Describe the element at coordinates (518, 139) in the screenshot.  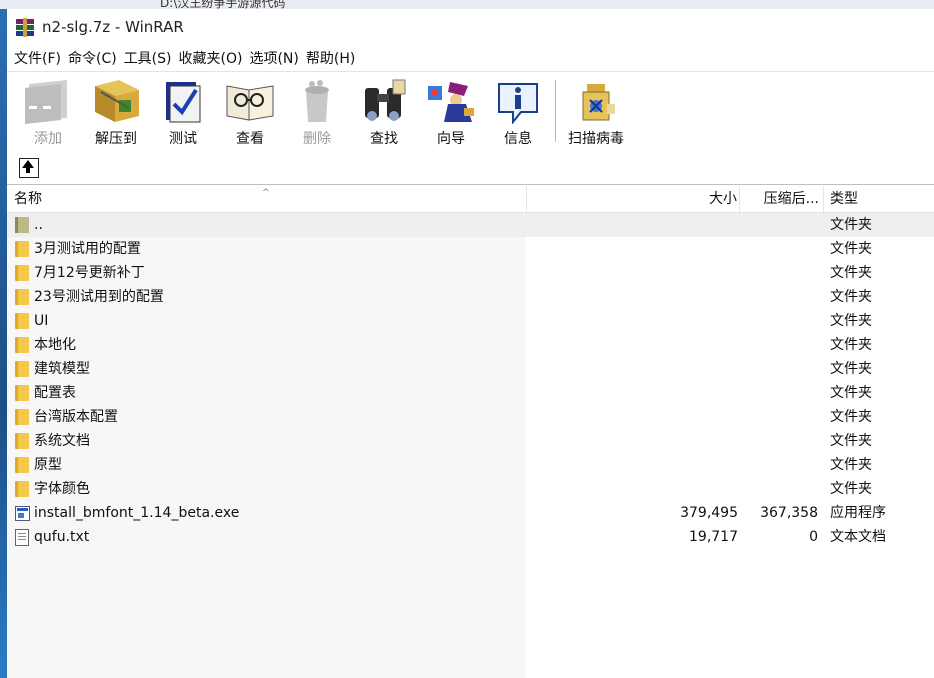
I see `info-button-label: 信息` at that location.